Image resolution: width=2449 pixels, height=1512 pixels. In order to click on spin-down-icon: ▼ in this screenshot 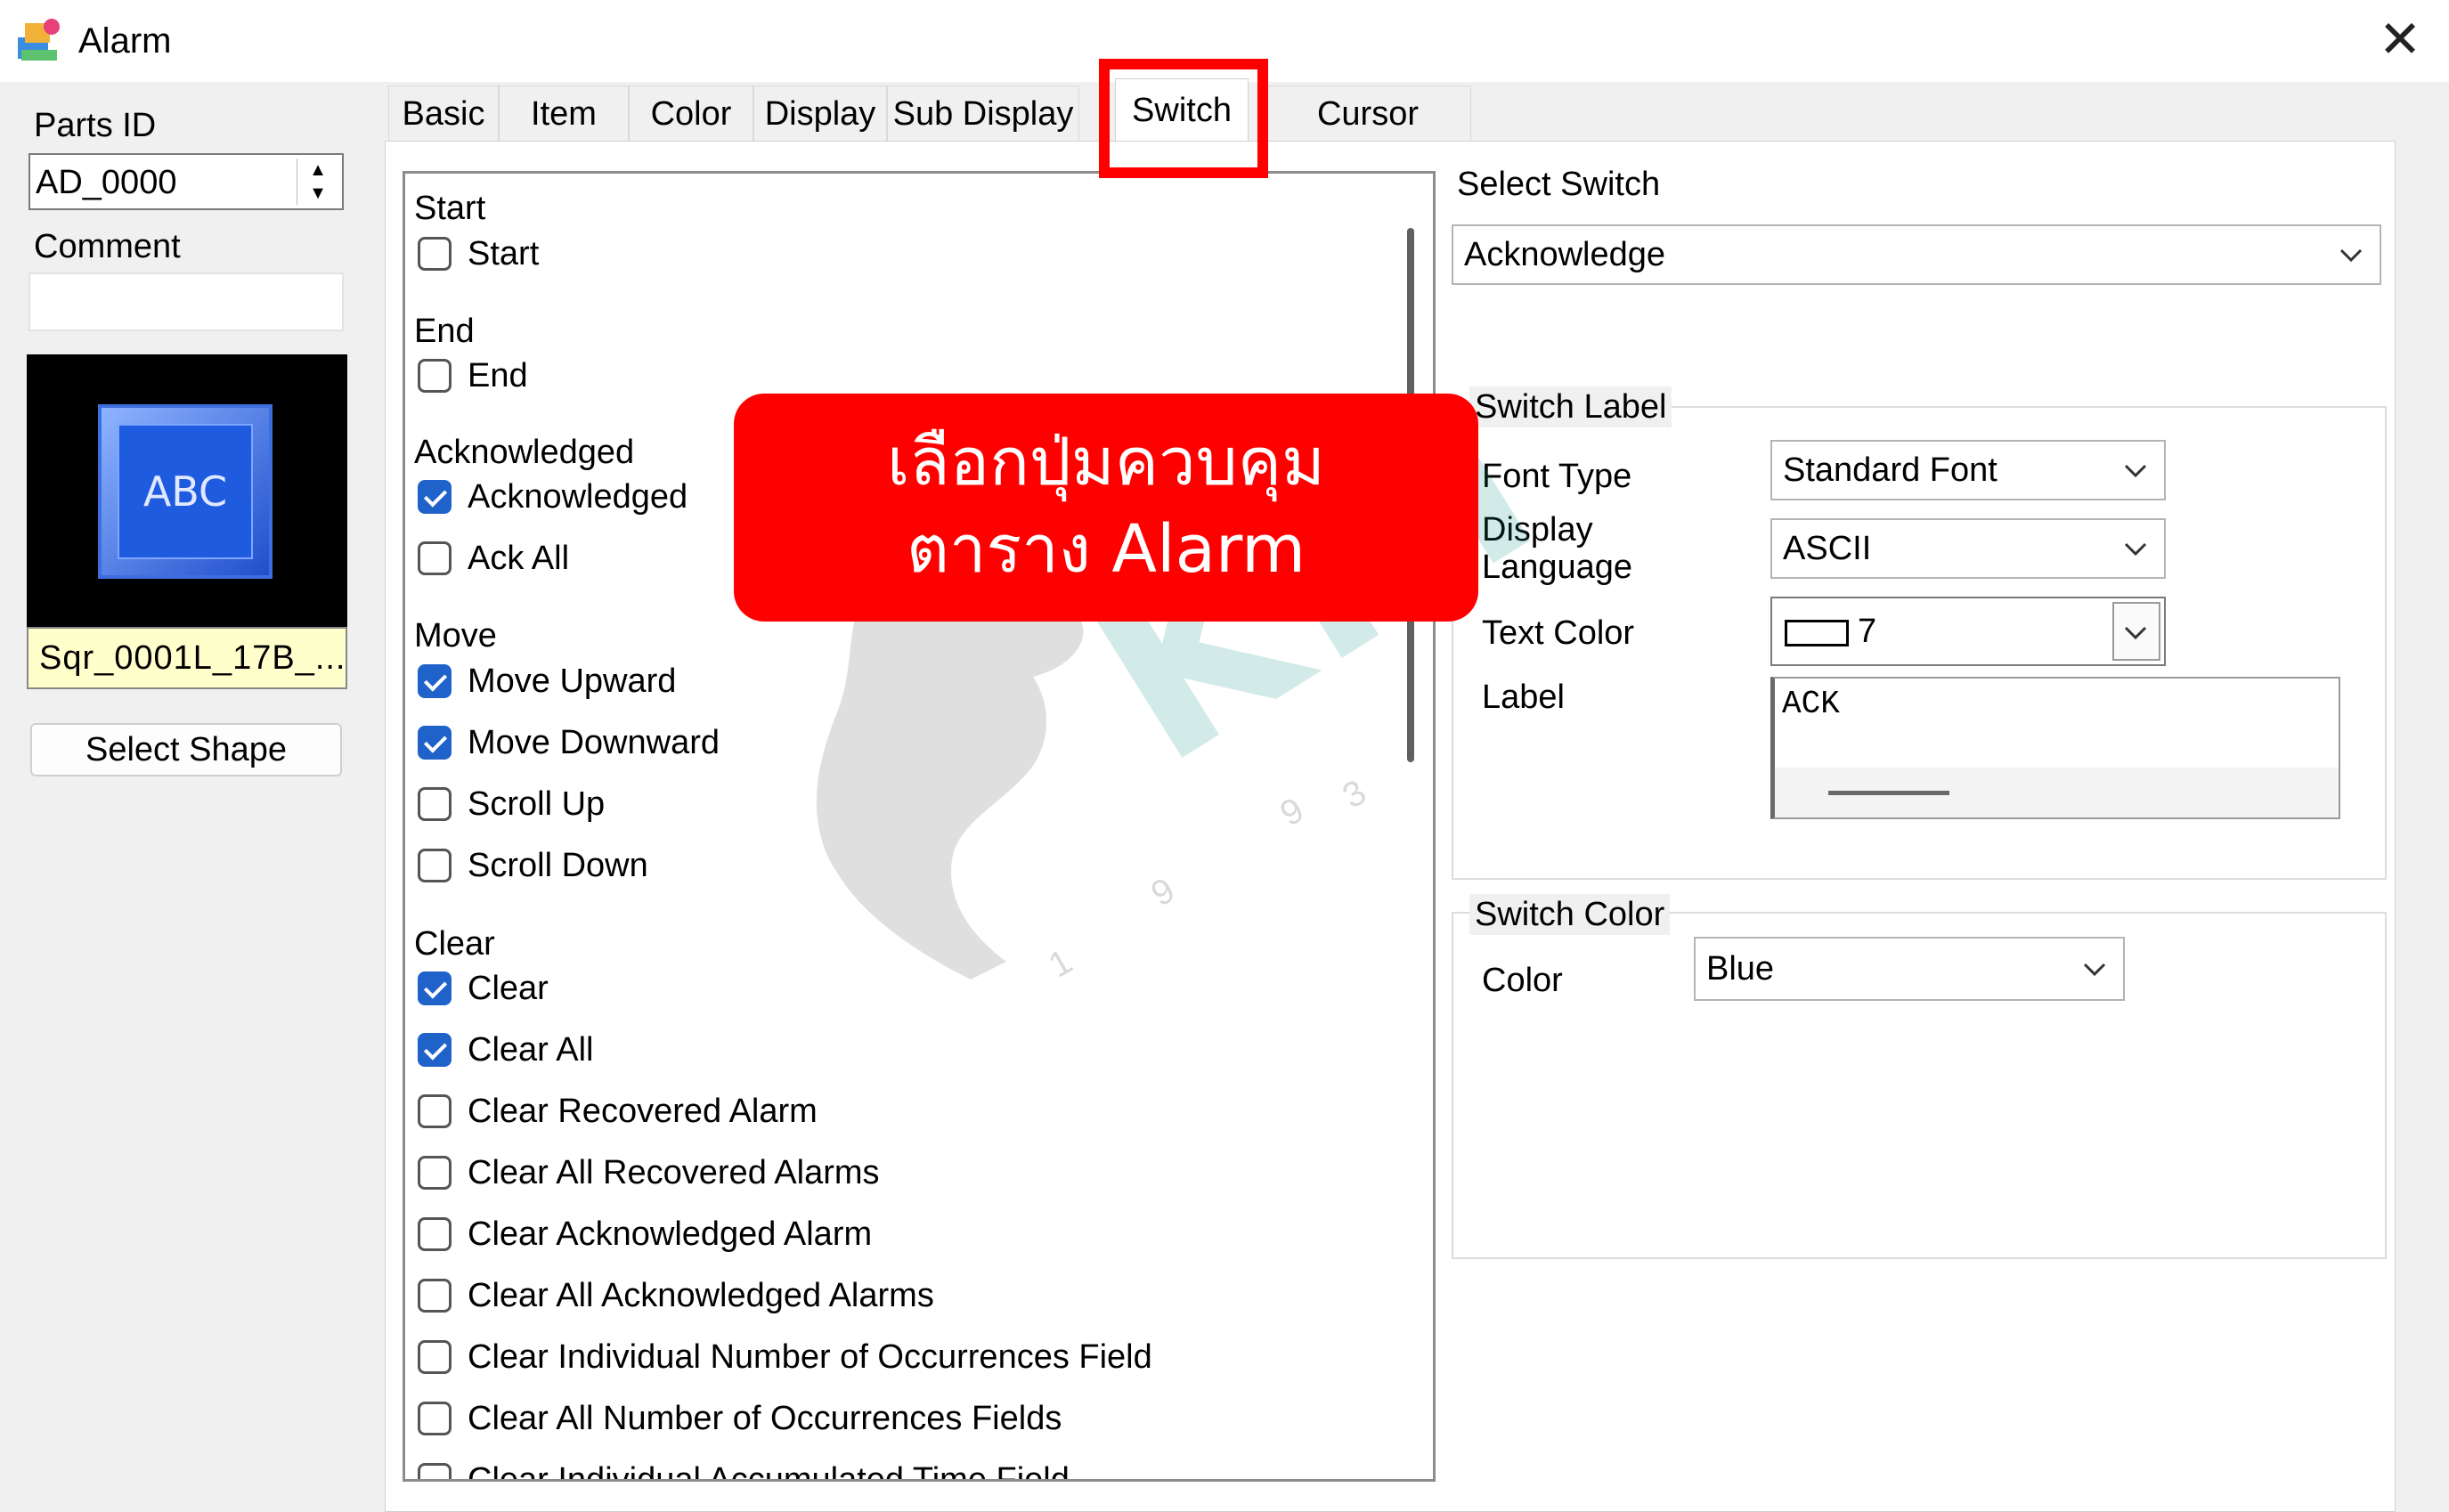, I will do `click(317, 193)`.